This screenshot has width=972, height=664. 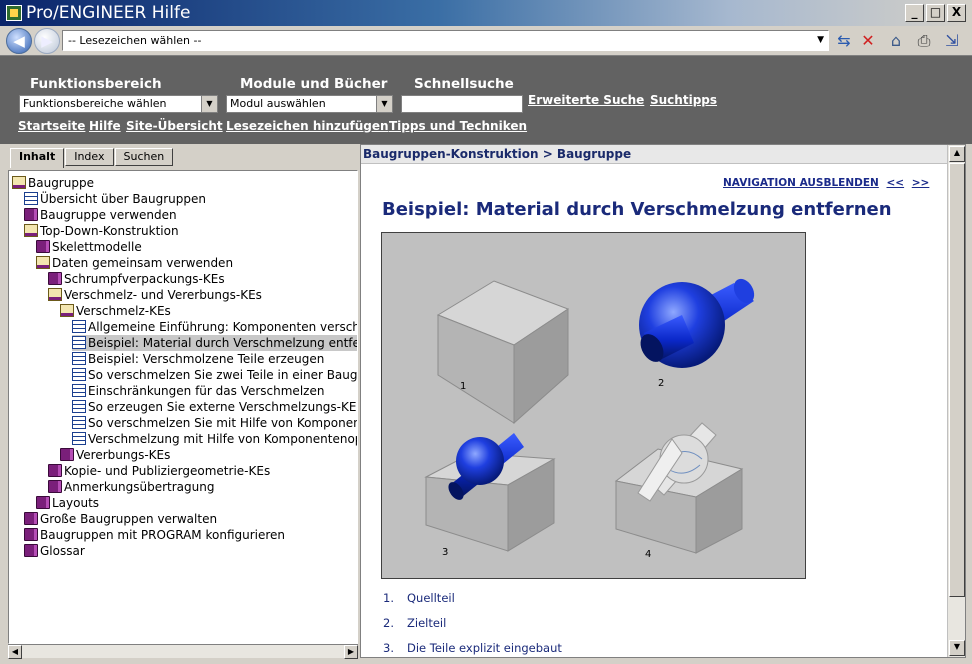 I want to click on step-text: Die Teile explizit eingebaut, so click(x=484, y=648).